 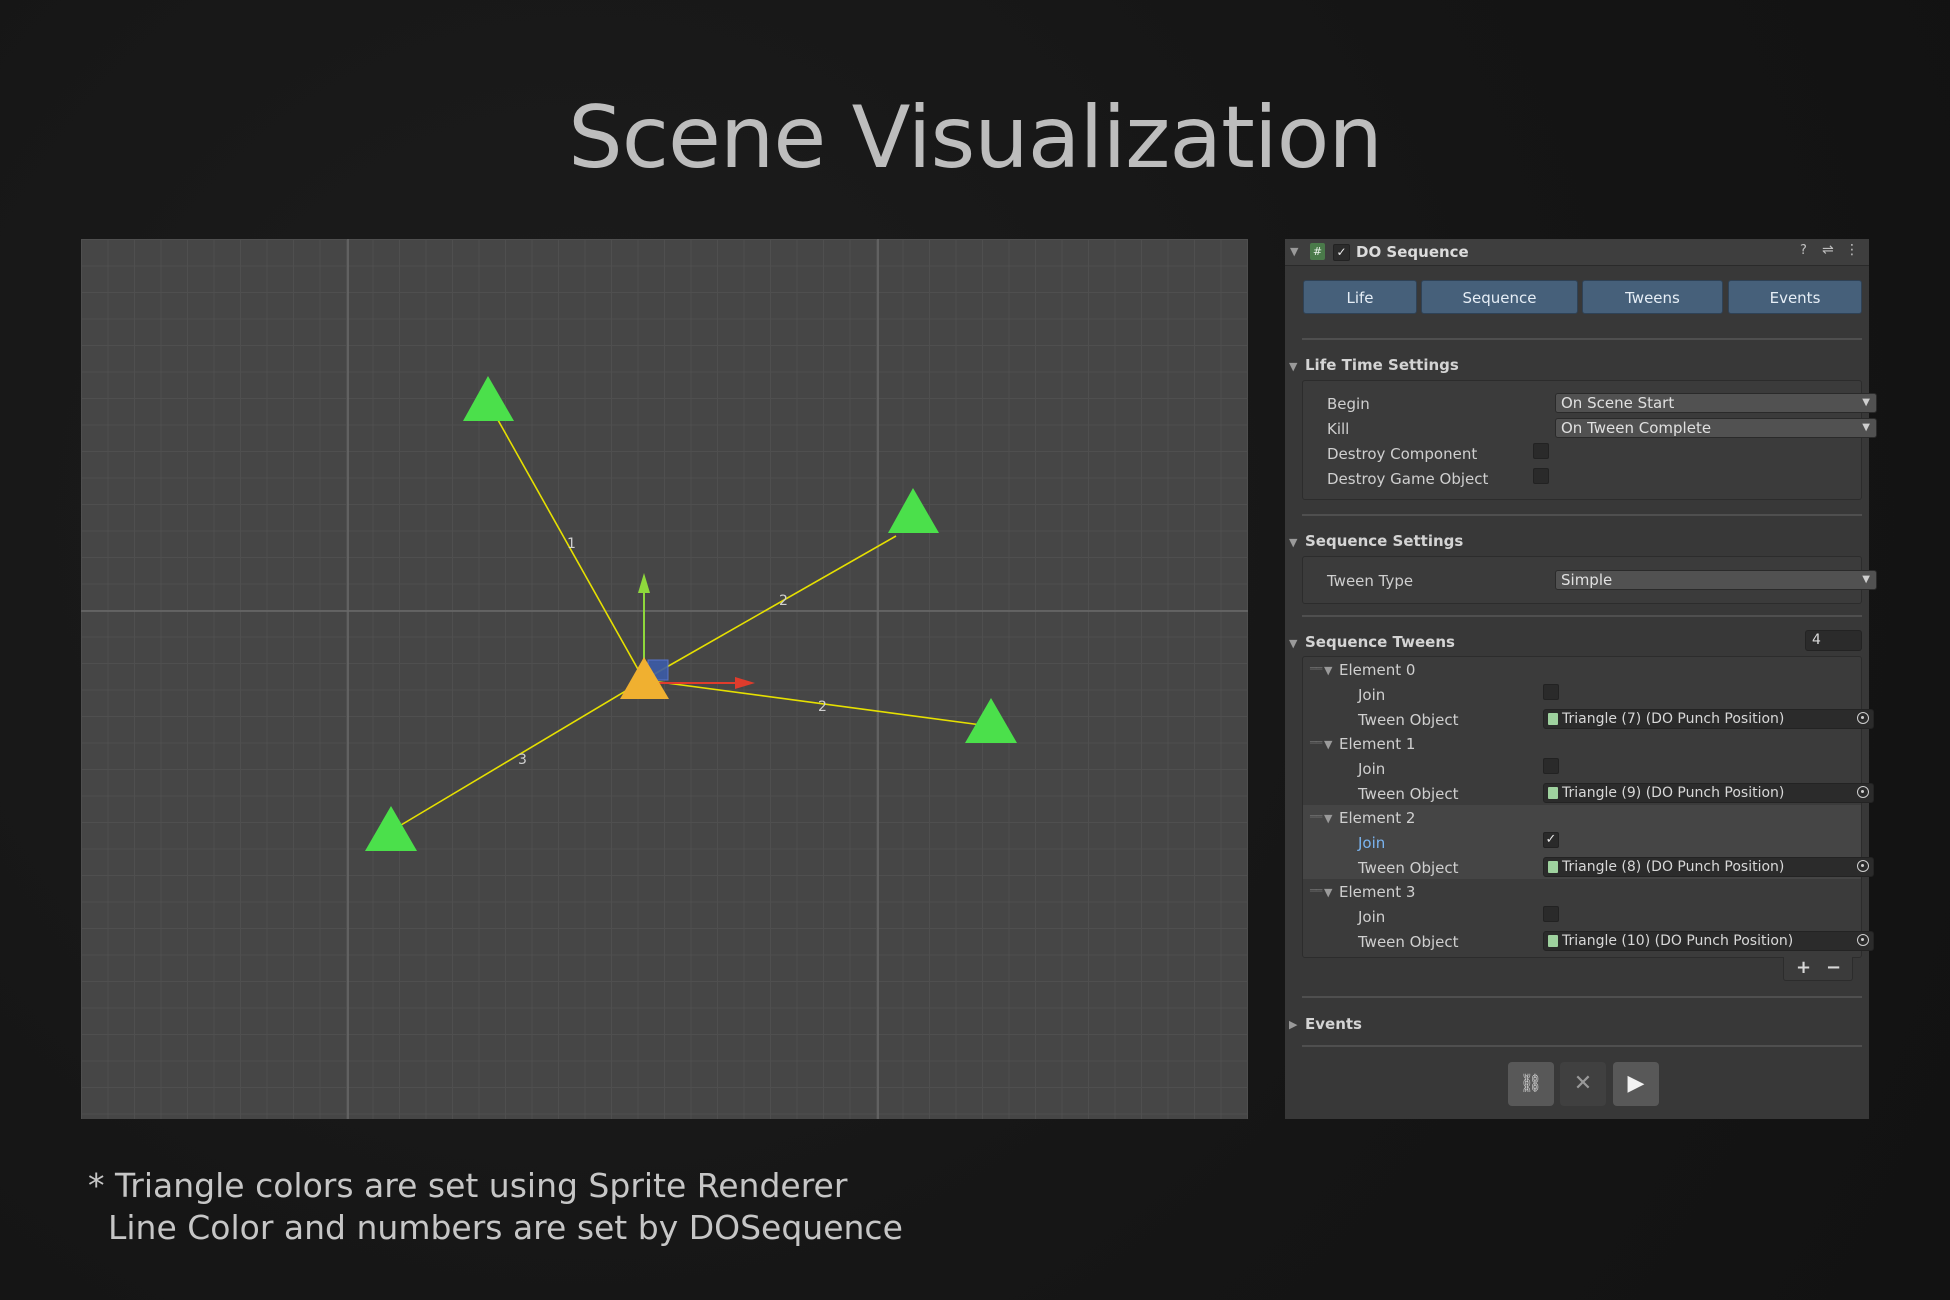 I want to click on collapse-caret-icon: ▼, so click(x=1294, y=251).